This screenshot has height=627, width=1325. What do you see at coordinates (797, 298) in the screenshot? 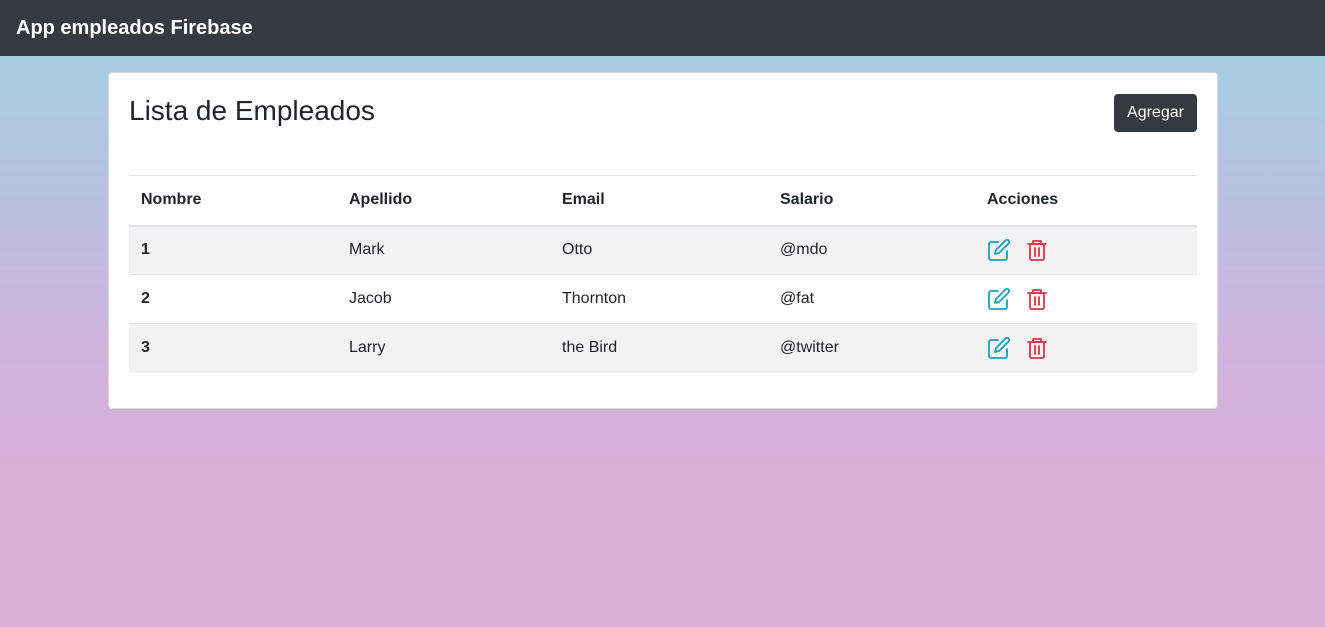
I see `row-handle: @fat` at bounding box center [797, 298].